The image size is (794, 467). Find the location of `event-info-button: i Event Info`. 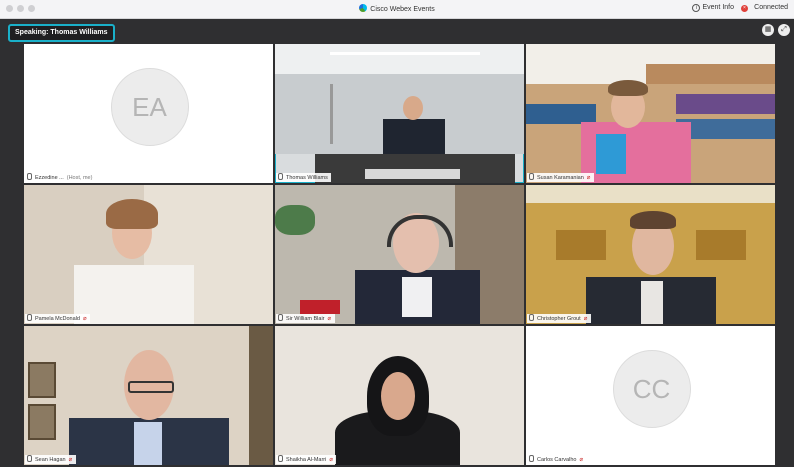

event-info-button: i Event Info is located at coordinates (713, 8).